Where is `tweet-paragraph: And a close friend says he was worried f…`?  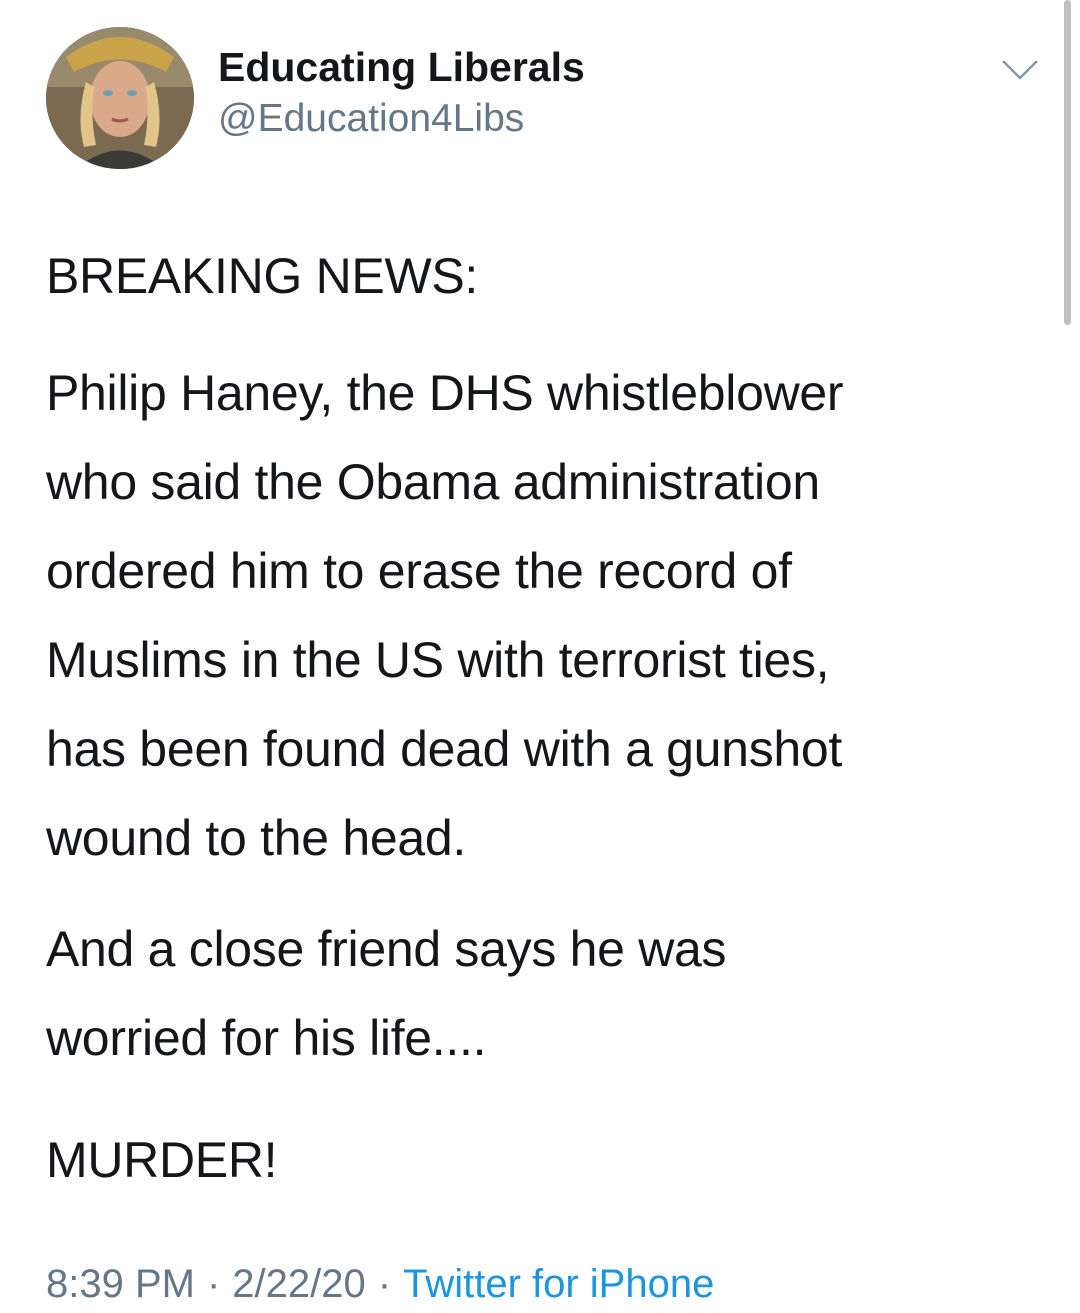 tweet-paragraph: And a close friend says he was worried f… is located at coordinates (386, 993).